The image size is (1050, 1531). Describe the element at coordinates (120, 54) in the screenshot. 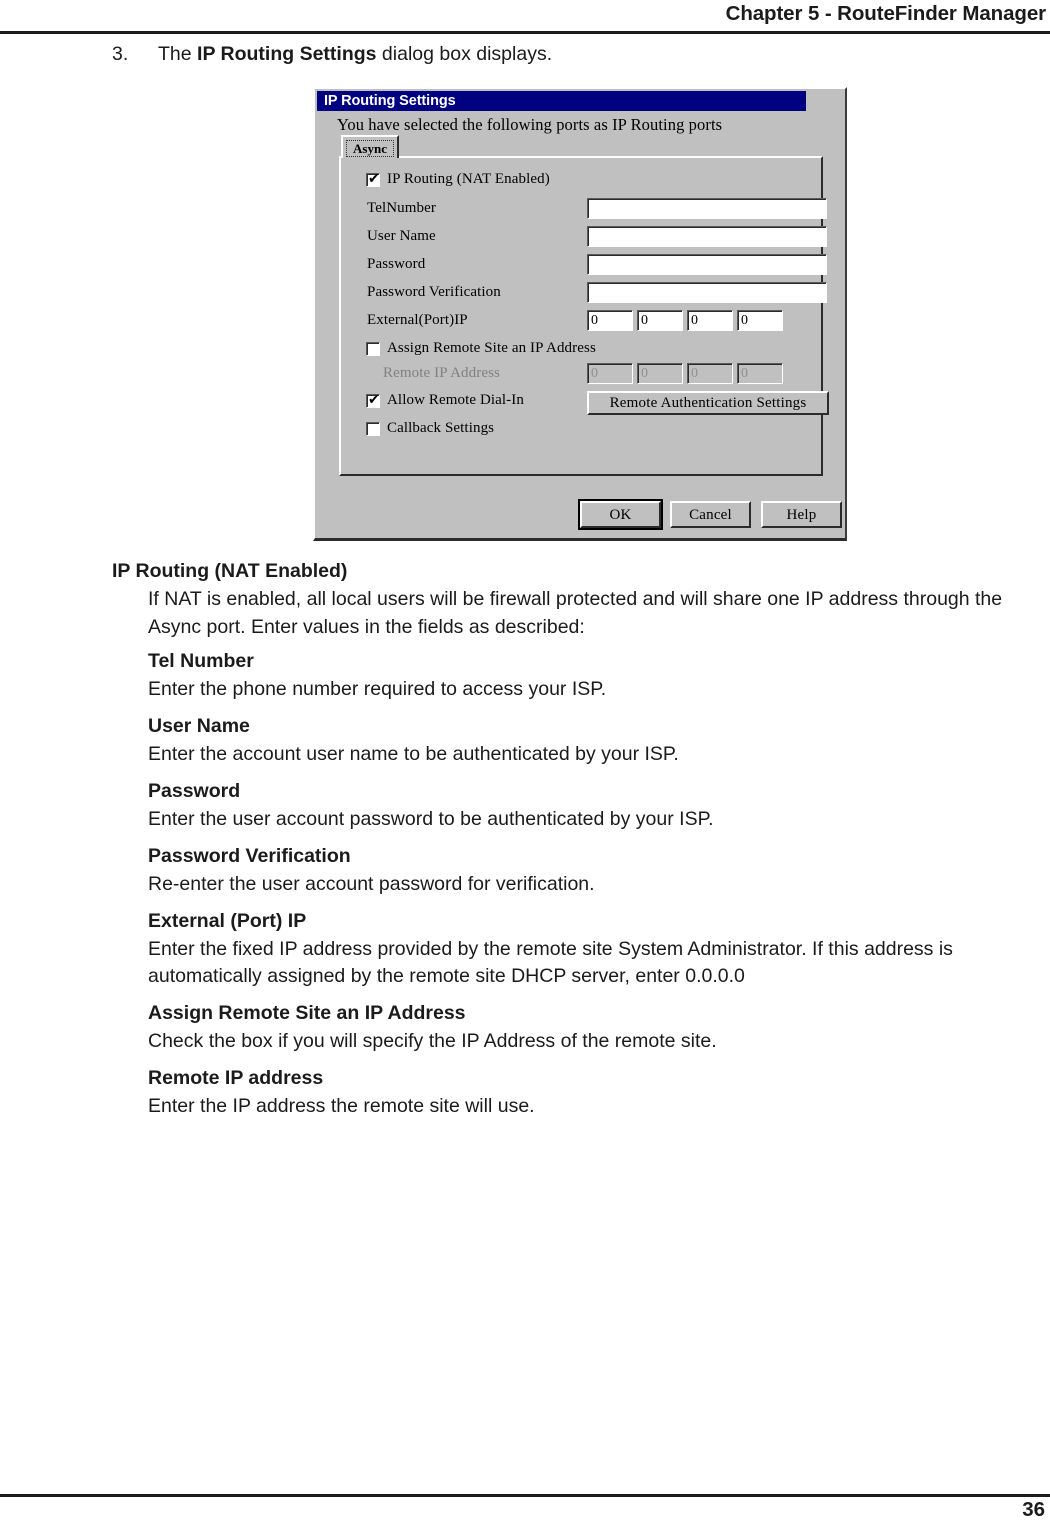

I see `step-number: 3.` at that location.